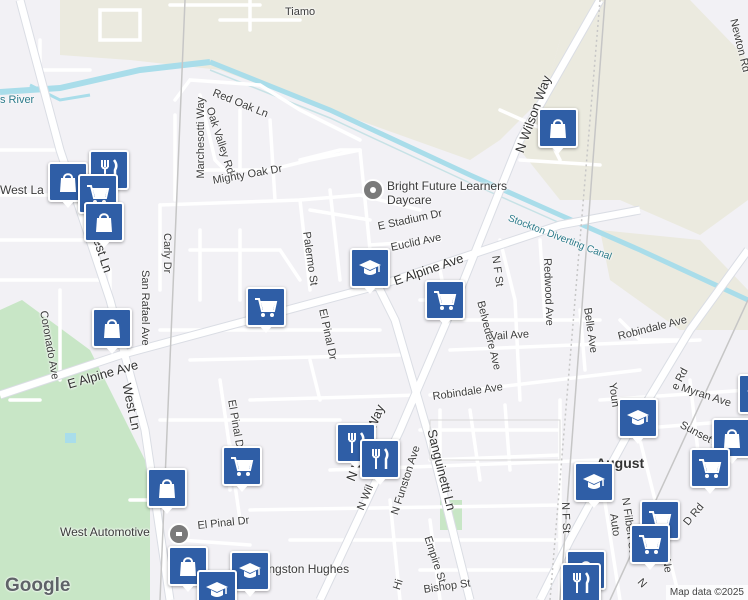  Describe the element at coordinates (22, 190) in the screenshot. I see `place-label-west-lane: West La` at that location.